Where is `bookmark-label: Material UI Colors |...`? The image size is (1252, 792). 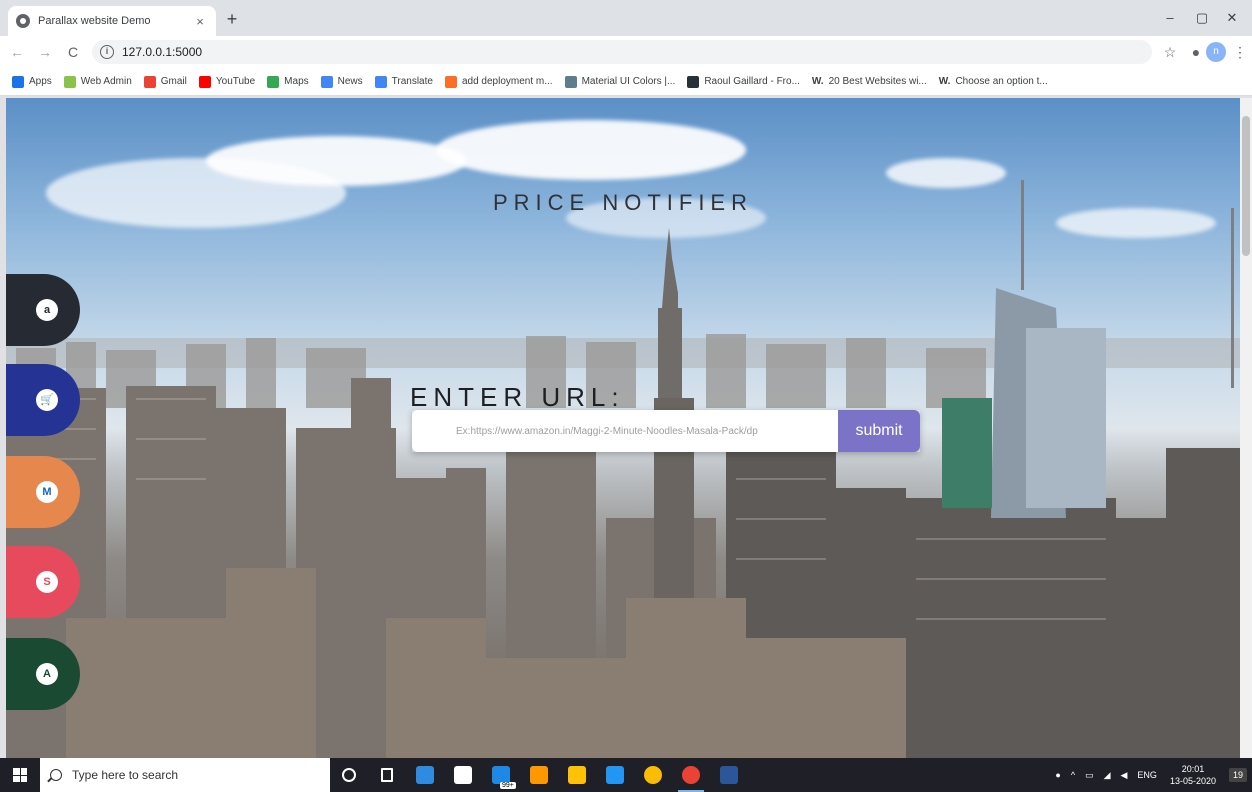
bookmark-label: Material UI Colors |... is located at coordinates (628, 81).